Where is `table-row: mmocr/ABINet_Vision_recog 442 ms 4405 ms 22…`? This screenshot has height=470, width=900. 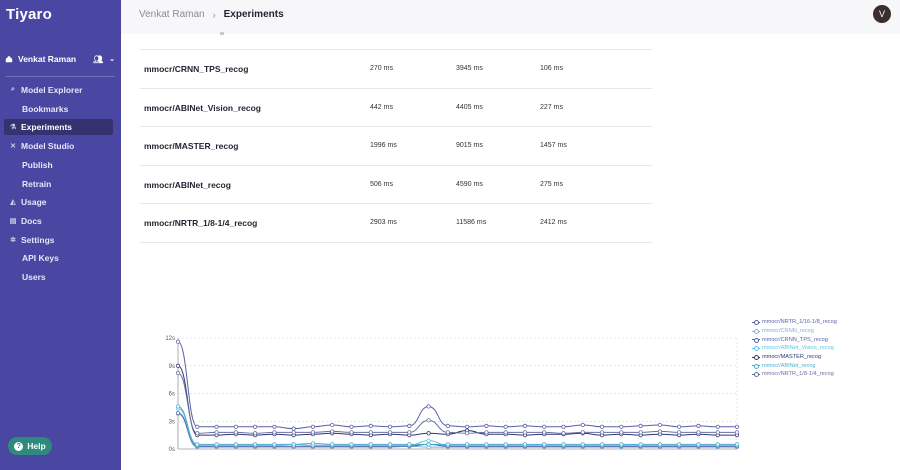 table-row: mmocr/ABINet_Vision_recog 442 ms 4405 ms 22… is located at coordinates (396, 108).